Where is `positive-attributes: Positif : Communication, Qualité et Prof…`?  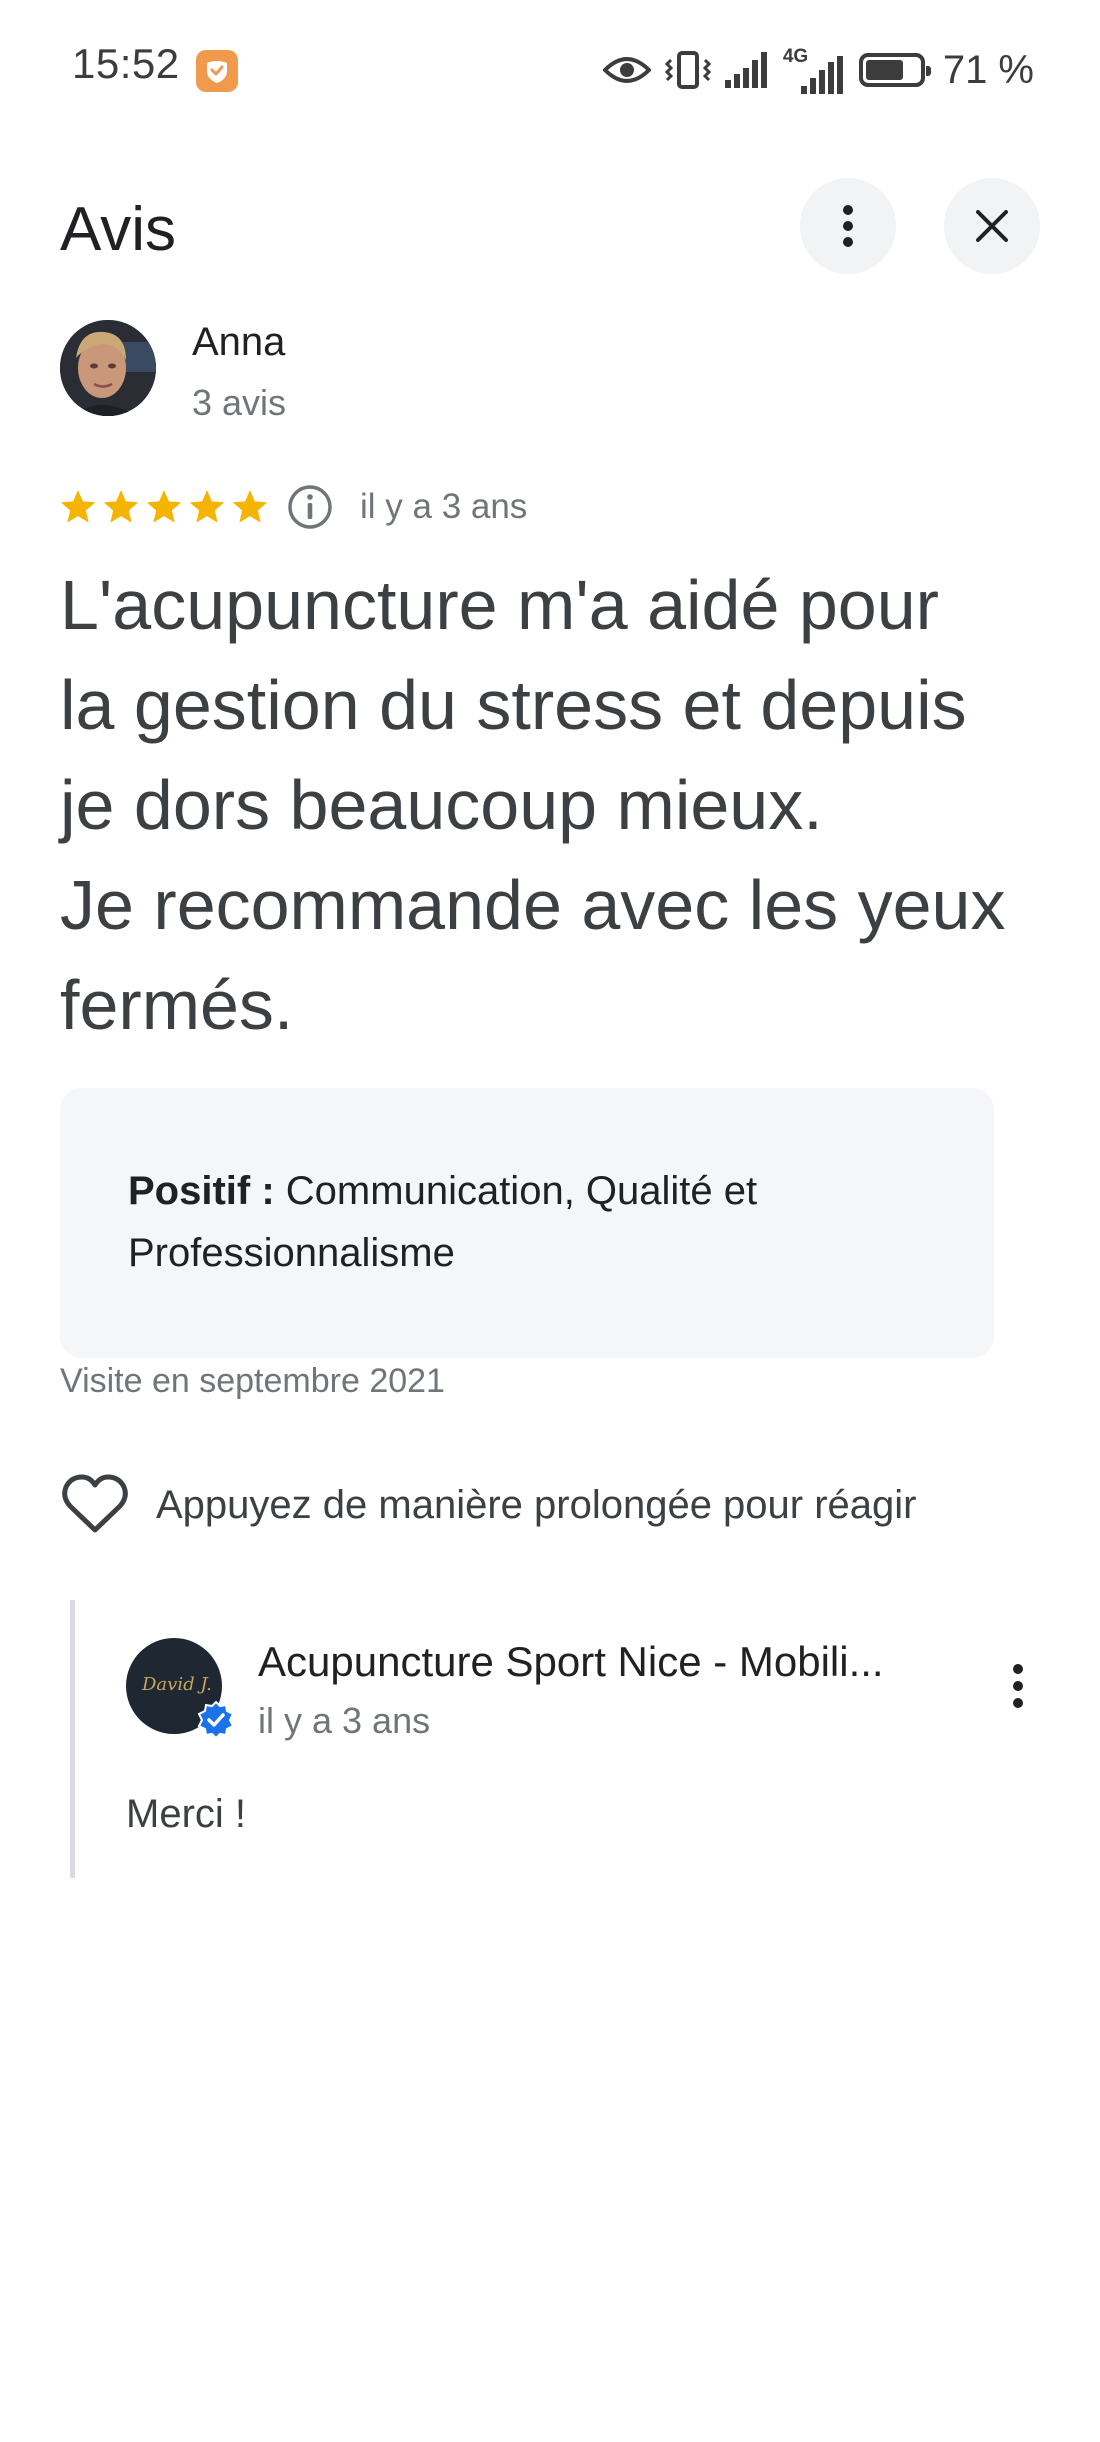
positive-attributes: Positif : Communication, Qualité et Prof… is located at coordinates (538, 1222).